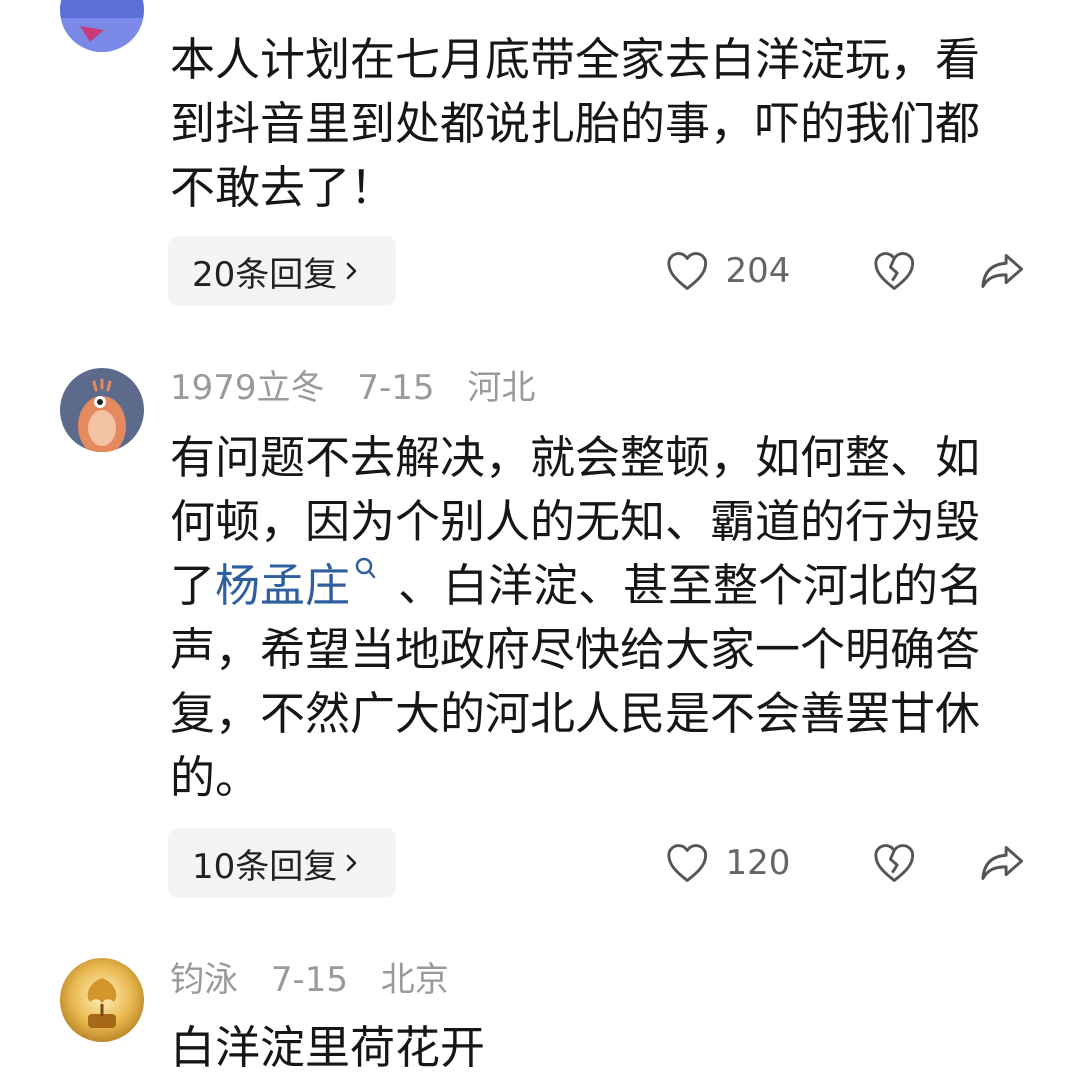 Image resolution: width=1080 pixels, height=1092 pixels. What do you see at coordinates (204, 980) in the screenshot?
I see `username: 钧泳` at bounding box center [204, 980].